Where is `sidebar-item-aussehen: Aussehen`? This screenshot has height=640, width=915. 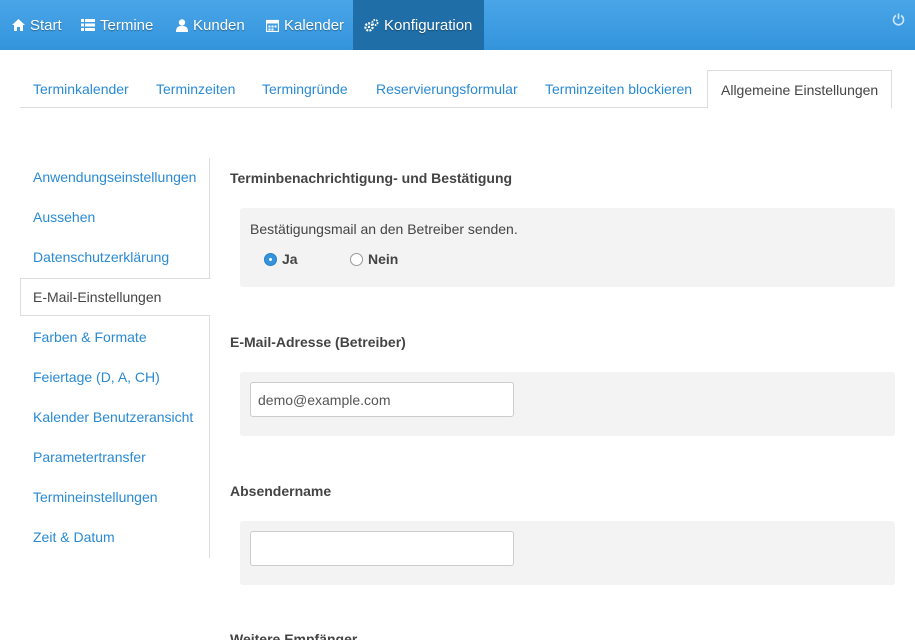
sidebar-item-aussehen: Aussehen is located at coordinates (115, 217).